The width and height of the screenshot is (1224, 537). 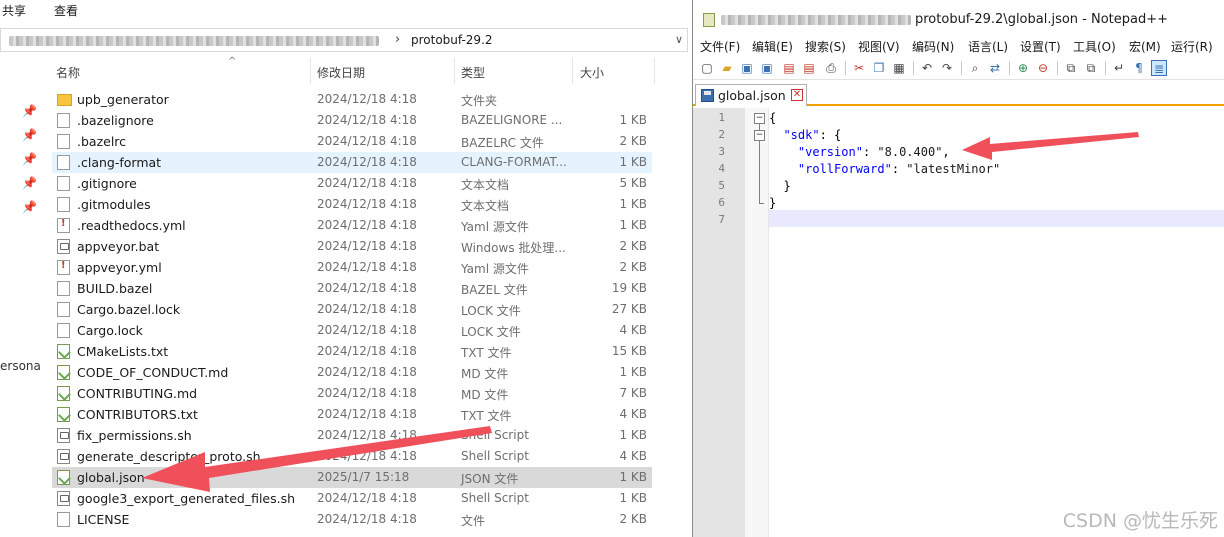 I want to click on paste-icon: ▦, so click(x=899, y=68).